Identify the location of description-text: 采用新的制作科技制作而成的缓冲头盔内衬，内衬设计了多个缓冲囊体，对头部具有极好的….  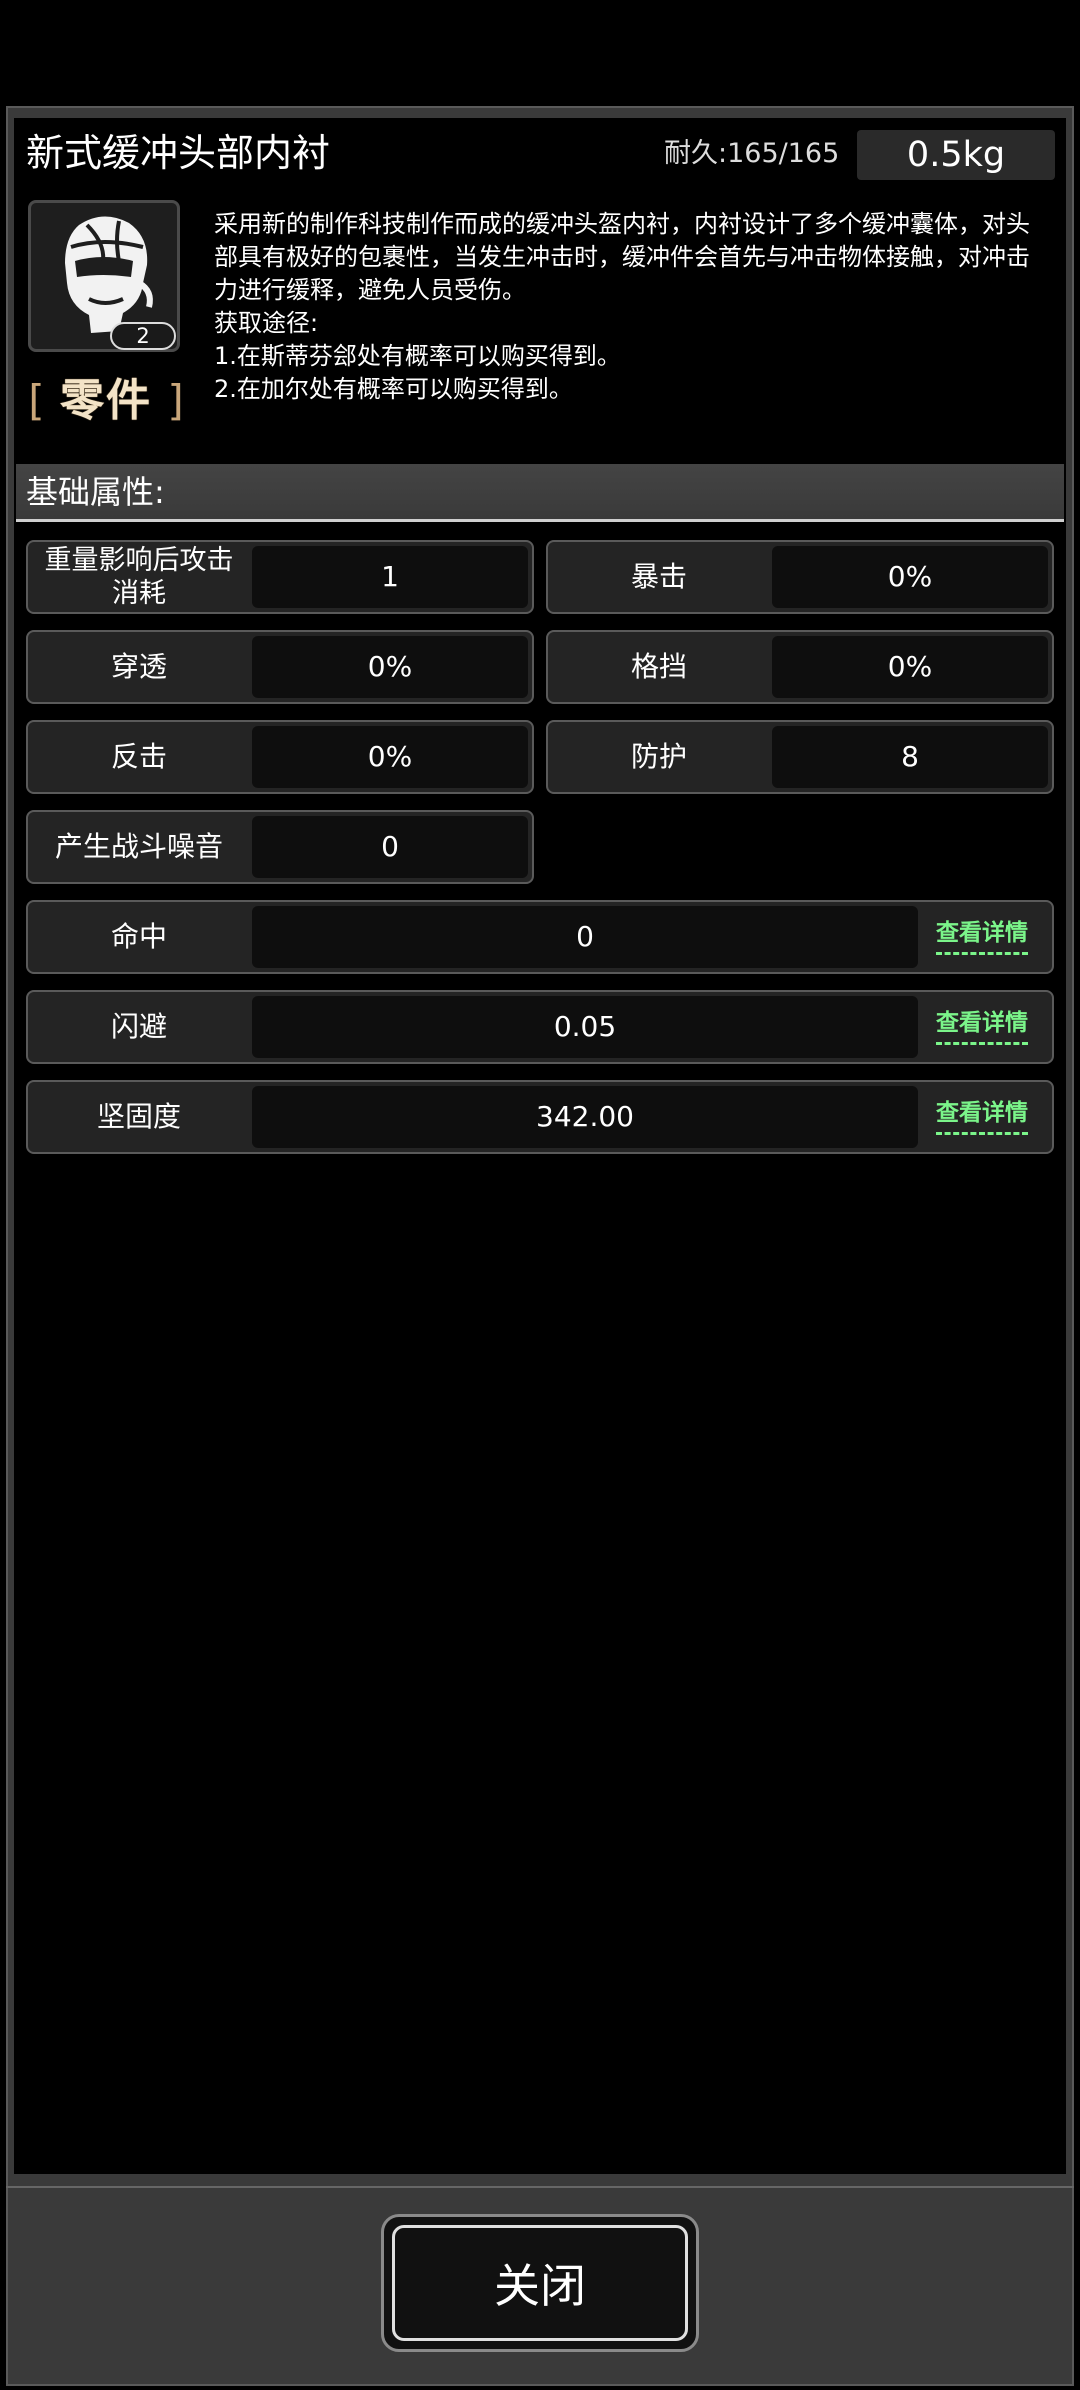
(622, 257).